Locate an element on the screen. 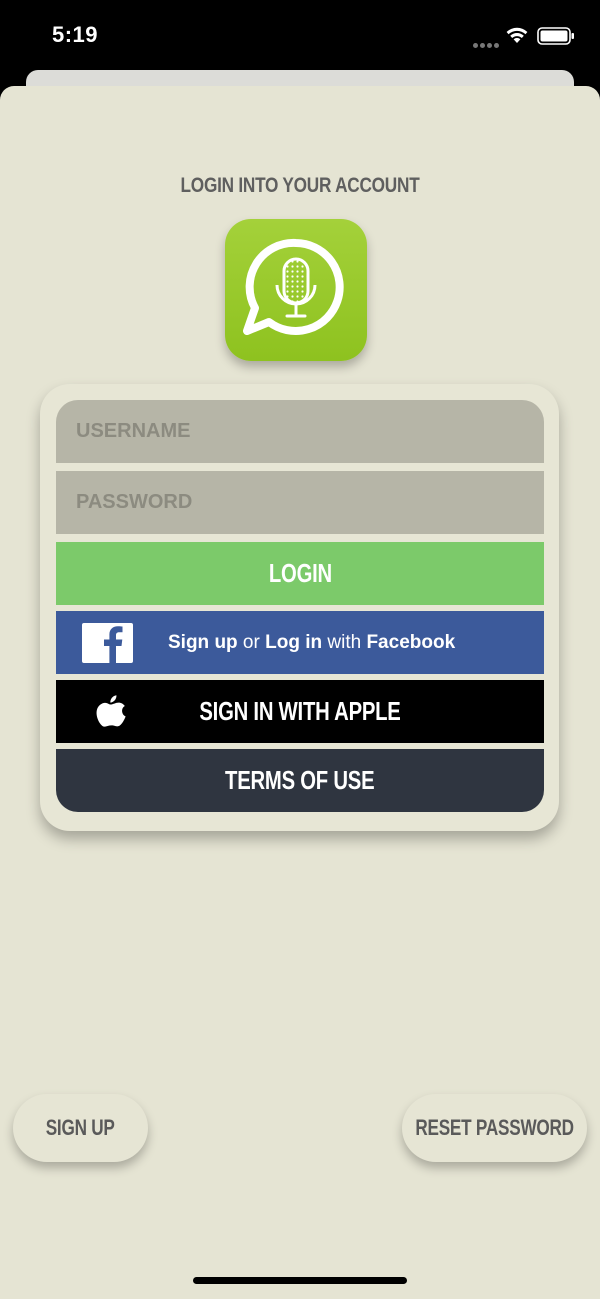  signal-icon is located at coordinates (488, 41).